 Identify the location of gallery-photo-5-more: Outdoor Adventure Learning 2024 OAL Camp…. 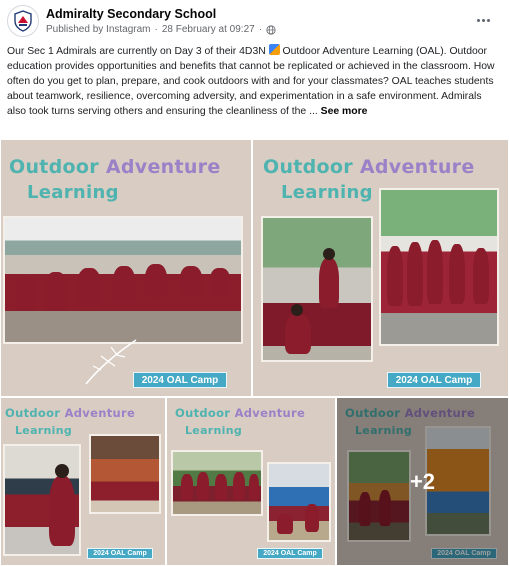
(422, 481).